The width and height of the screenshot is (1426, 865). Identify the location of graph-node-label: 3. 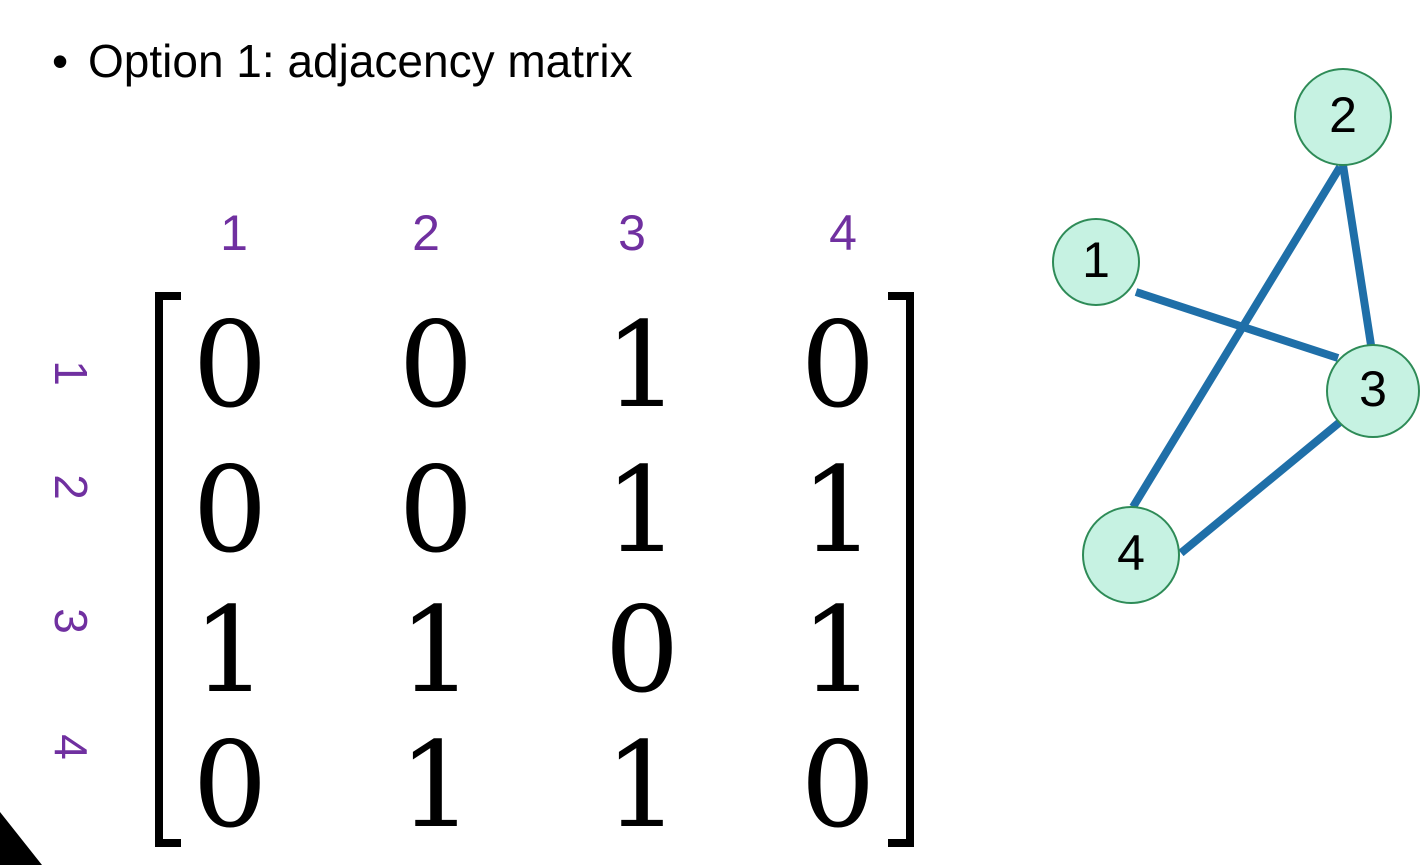
(1373, 389).